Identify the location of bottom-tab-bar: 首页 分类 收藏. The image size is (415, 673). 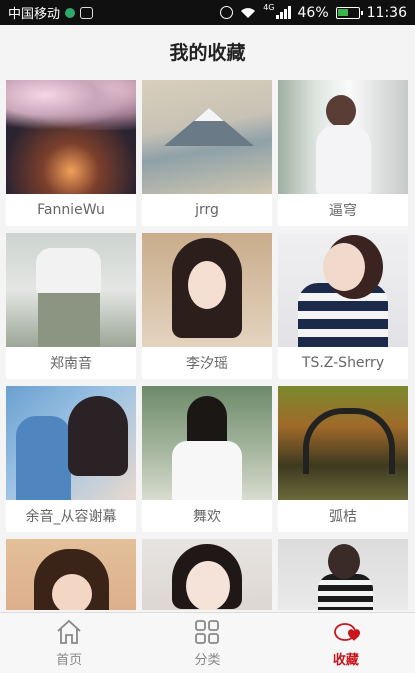
(207, 642).